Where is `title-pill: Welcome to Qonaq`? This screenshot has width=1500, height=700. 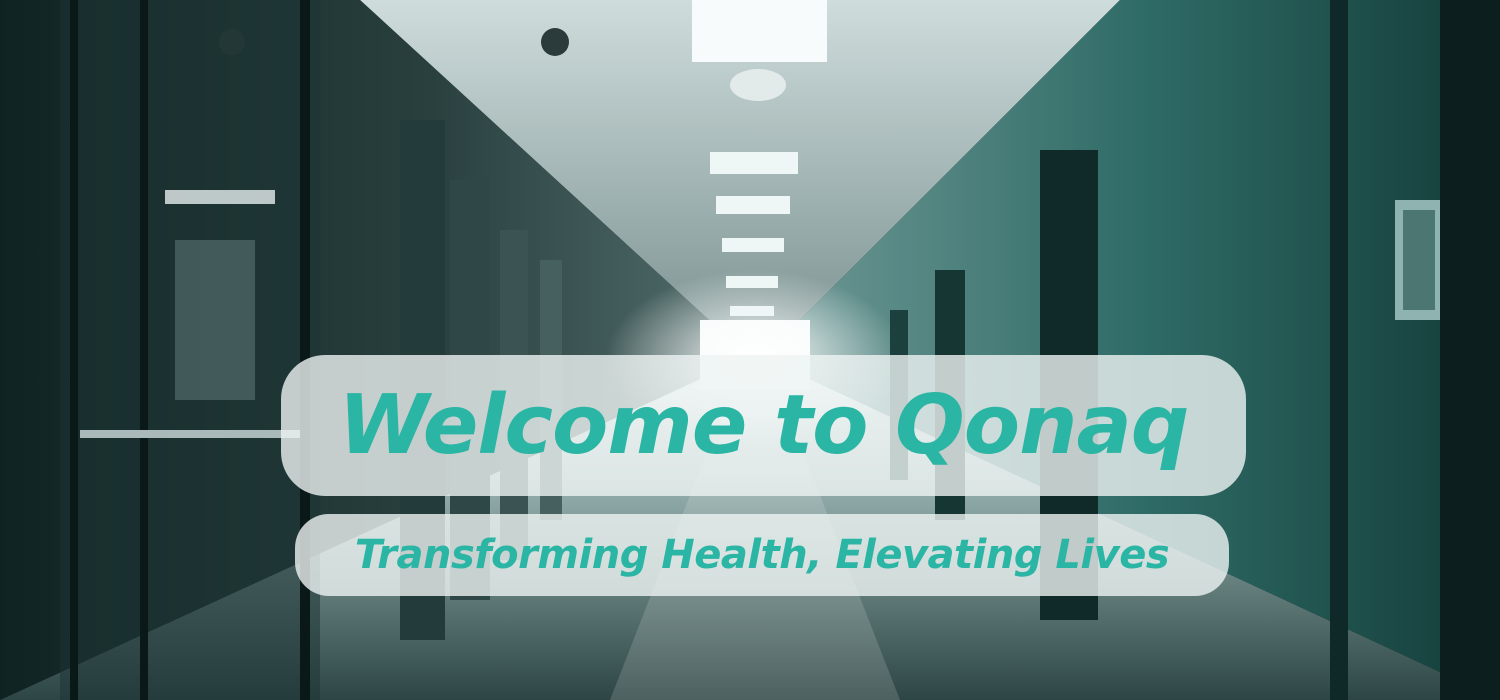 title-pill: Welcome to Qonaq is located at coordinates (763, 425).